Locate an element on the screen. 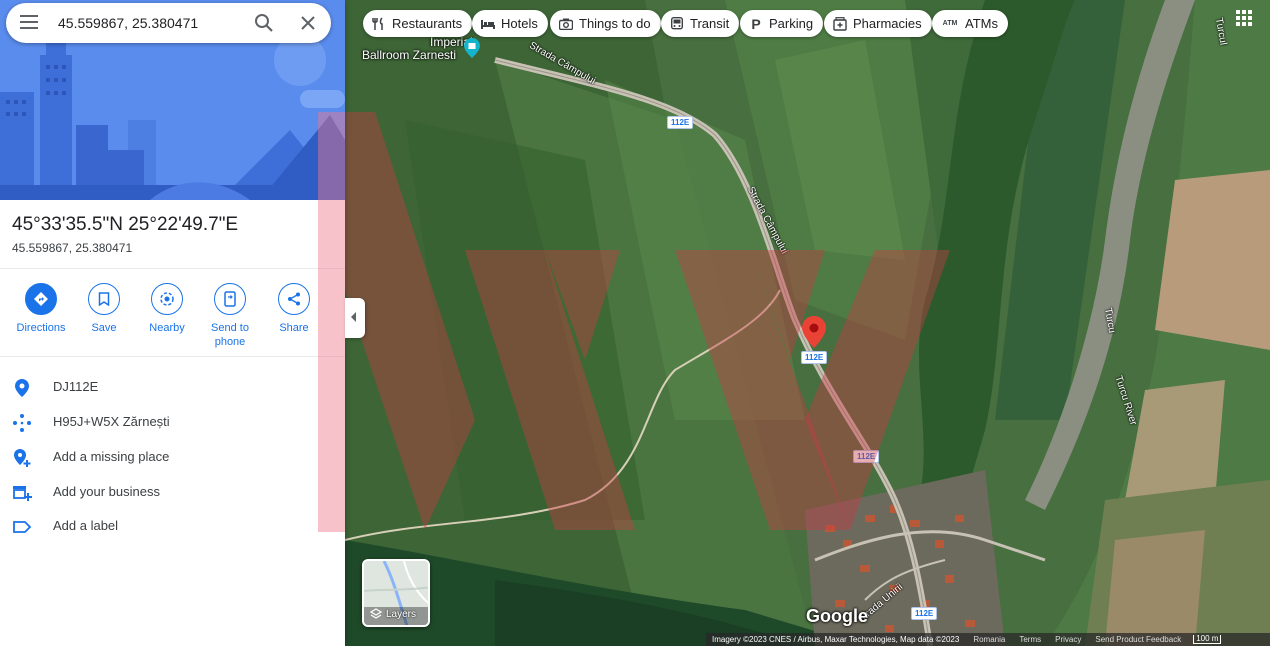  chevron-left-icon is located at coordinates (353, 317).